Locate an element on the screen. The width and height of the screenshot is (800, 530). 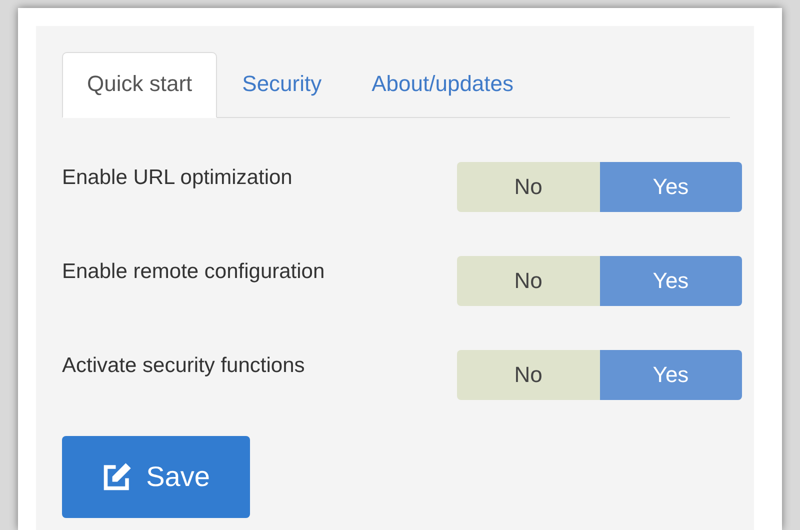
tab: Quick start is located at coordinates (140, 85).